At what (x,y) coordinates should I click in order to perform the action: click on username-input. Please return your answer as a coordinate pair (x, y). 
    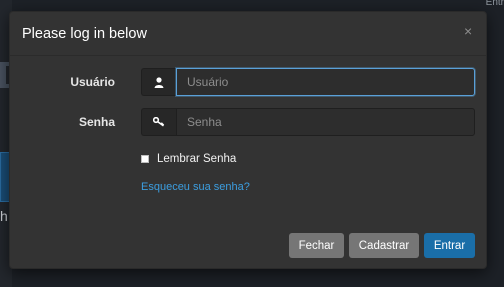
    Looking at the image, I should click on (325, 82).